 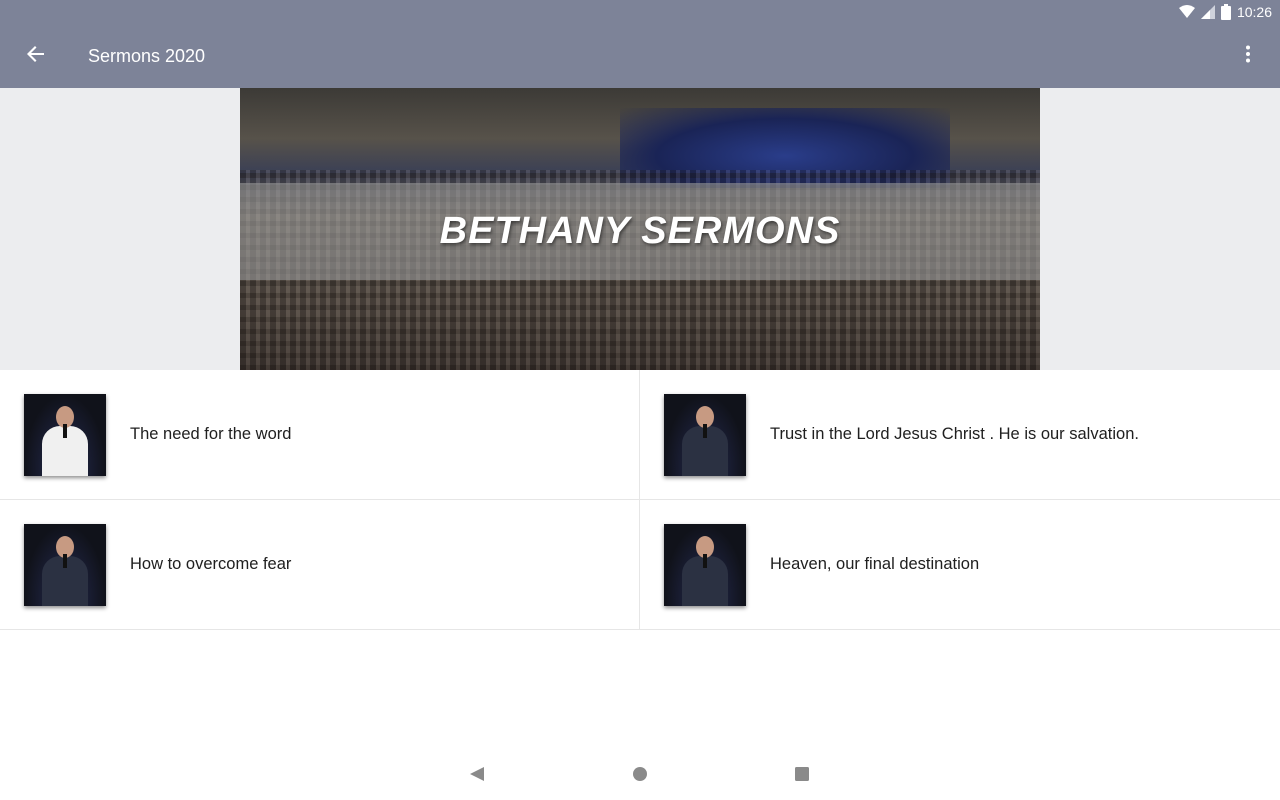 I want to click on nav-recents-button, so click(x=802, y=776).